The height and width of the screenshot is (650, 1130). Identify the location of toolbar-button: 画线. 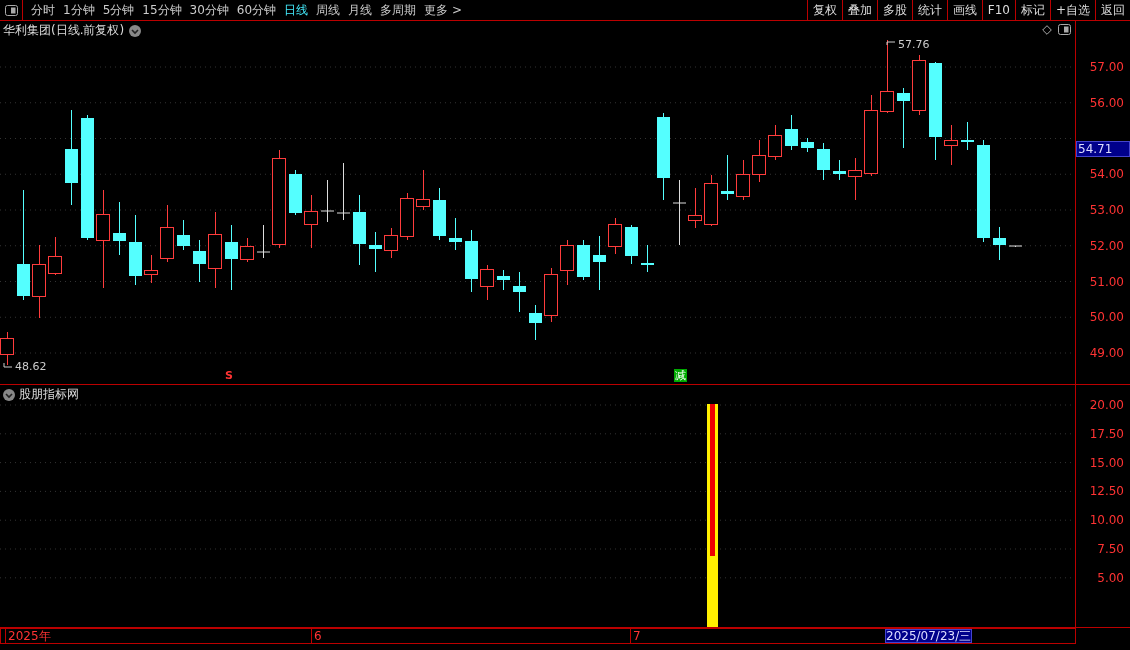
(964, 10).